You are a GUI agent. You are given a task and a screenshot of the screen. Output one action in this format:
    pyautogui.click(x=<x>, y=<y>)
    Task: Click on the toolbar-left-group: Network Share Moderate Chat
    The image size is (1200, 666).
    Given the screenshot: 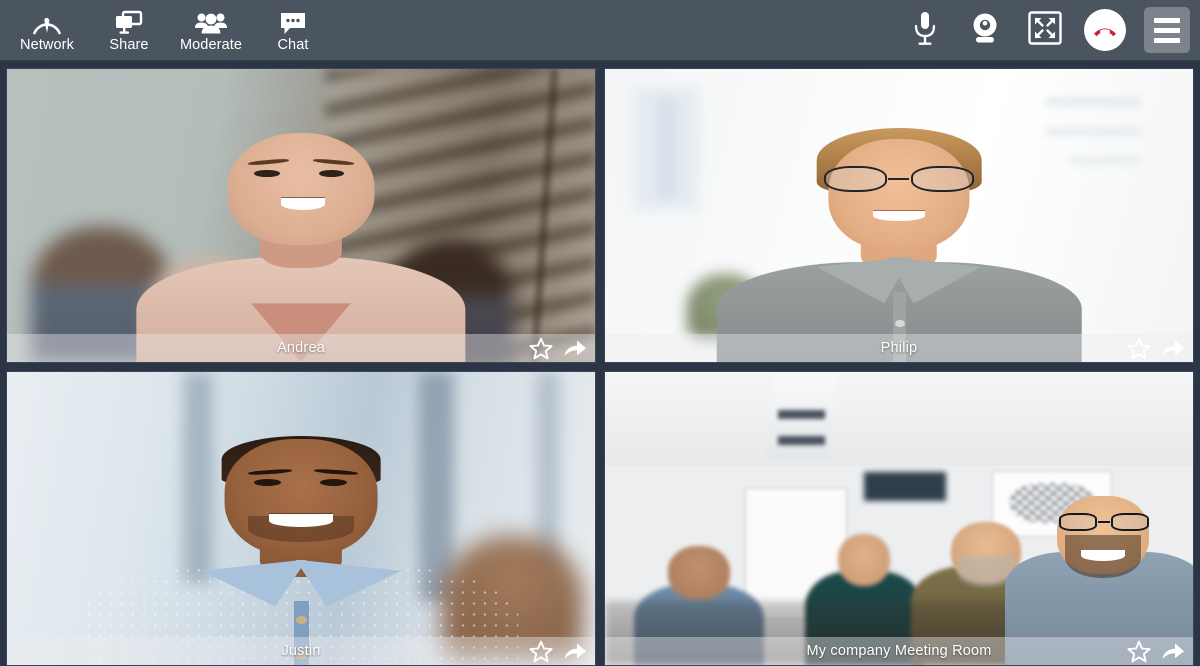 What is the action you would take?
    pyautogui.click(x=170, y=30)
    